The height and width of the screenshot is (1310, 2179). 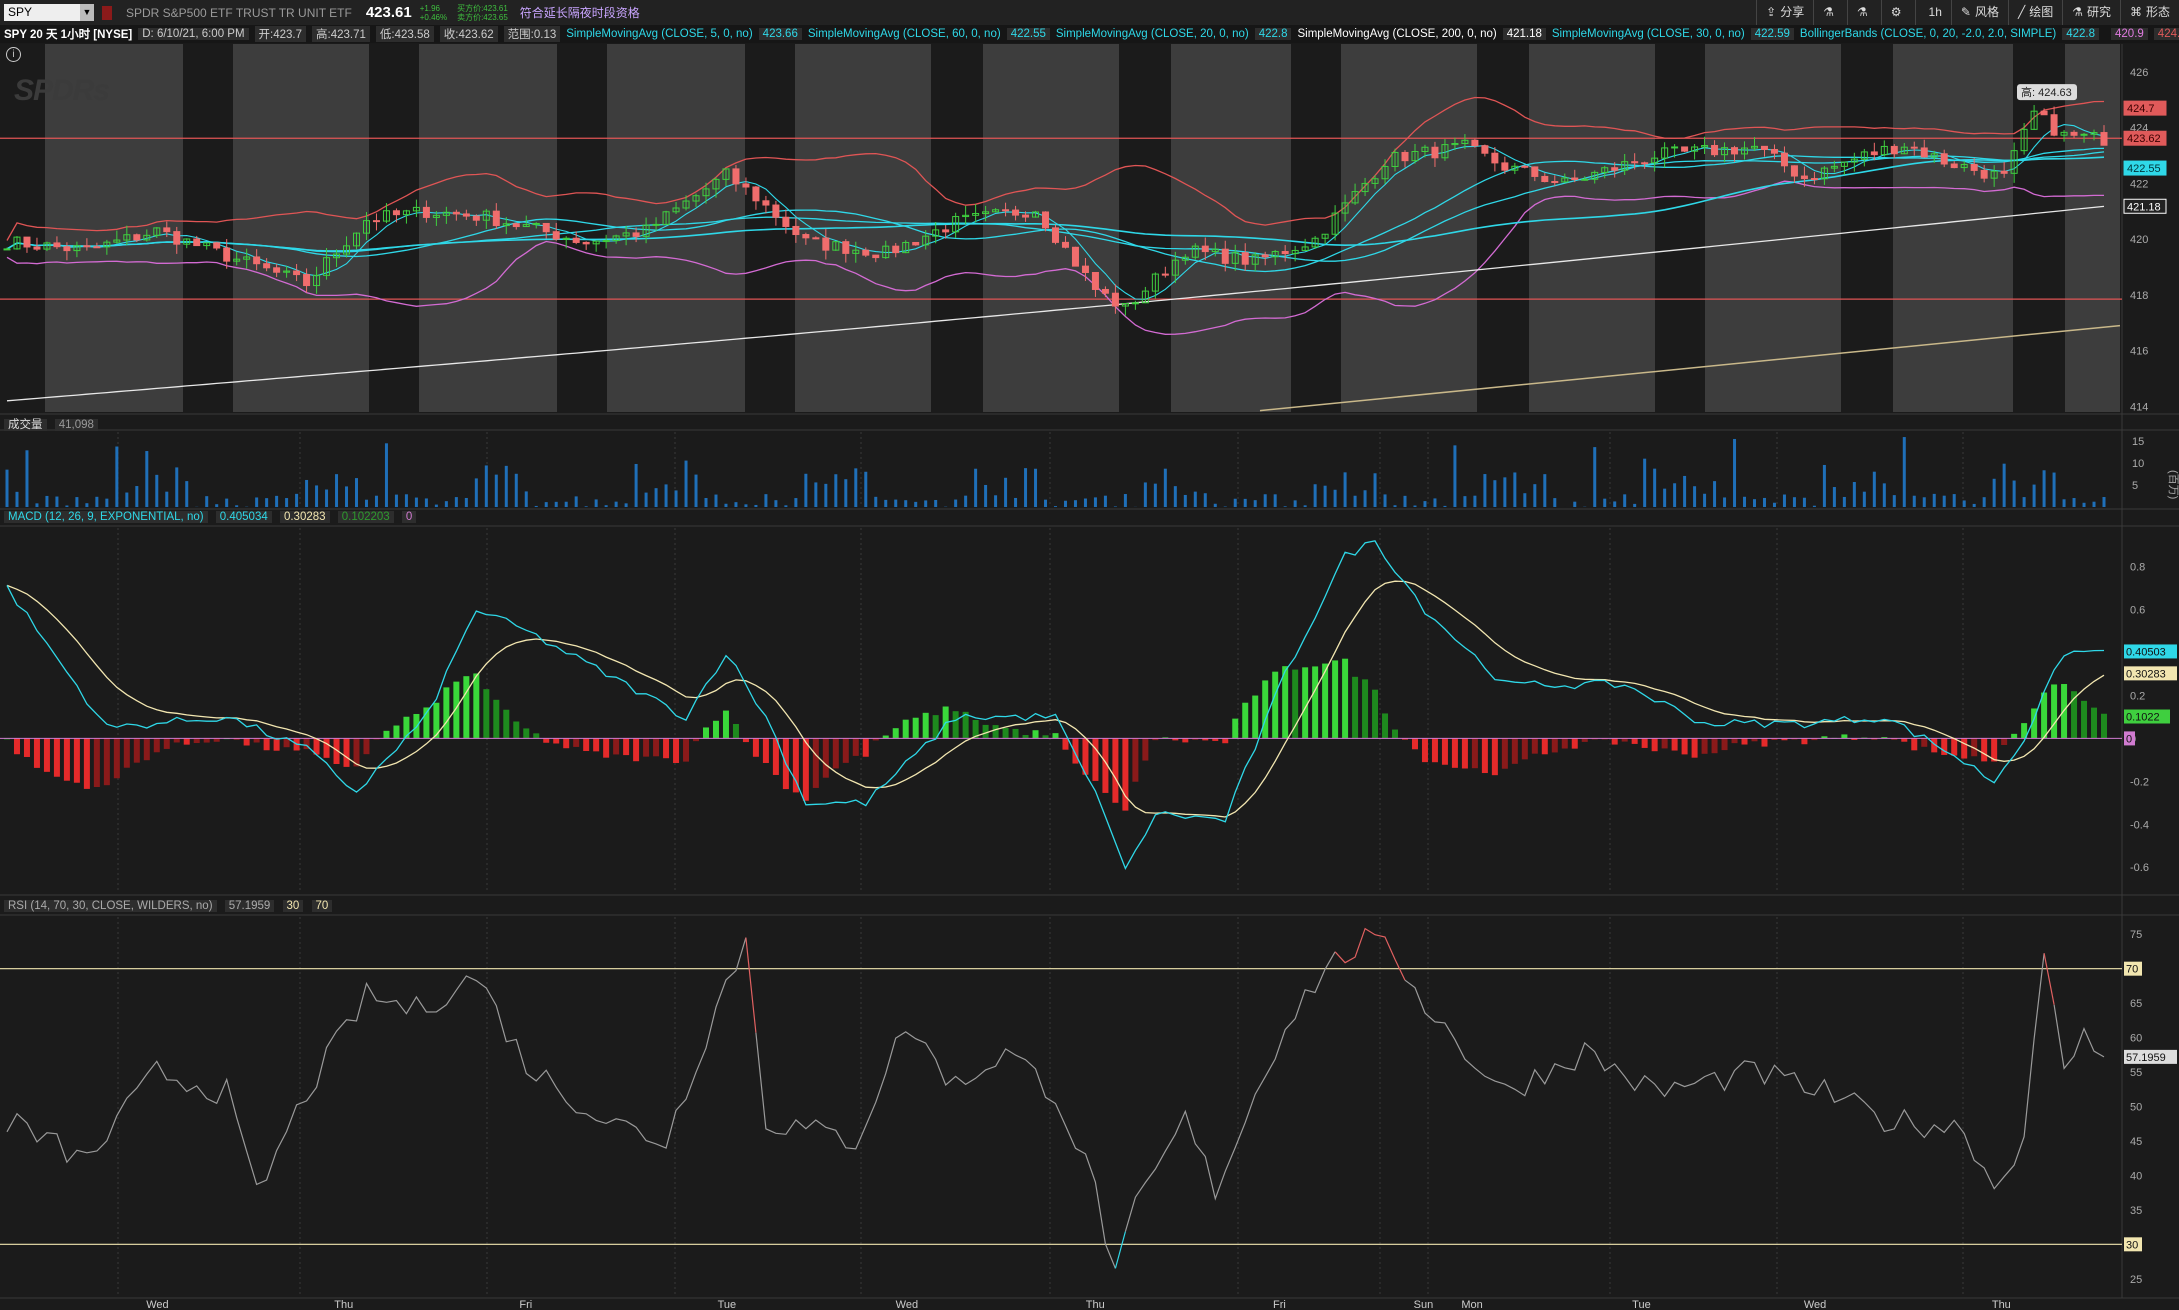 I want to click on session-shade, so click(x=301, y=228).